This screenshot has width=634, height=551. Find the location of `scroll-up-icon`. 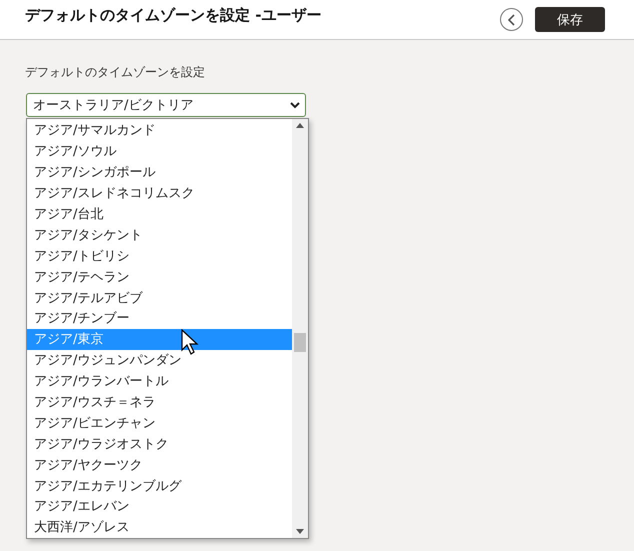

scroll-up-icon is located at coordinates (300, 125).